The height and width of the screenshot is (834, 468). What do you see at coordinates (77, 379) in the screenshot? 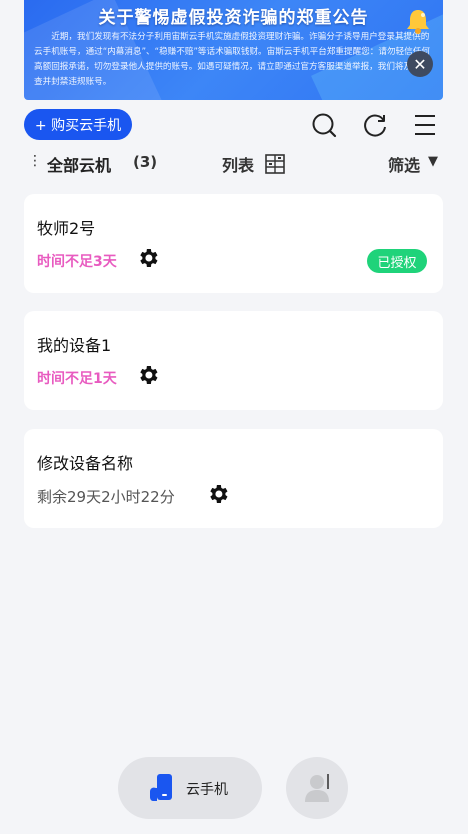
I see `device-time-remaining: 时间不足1天` at bounding box center [77, 379].